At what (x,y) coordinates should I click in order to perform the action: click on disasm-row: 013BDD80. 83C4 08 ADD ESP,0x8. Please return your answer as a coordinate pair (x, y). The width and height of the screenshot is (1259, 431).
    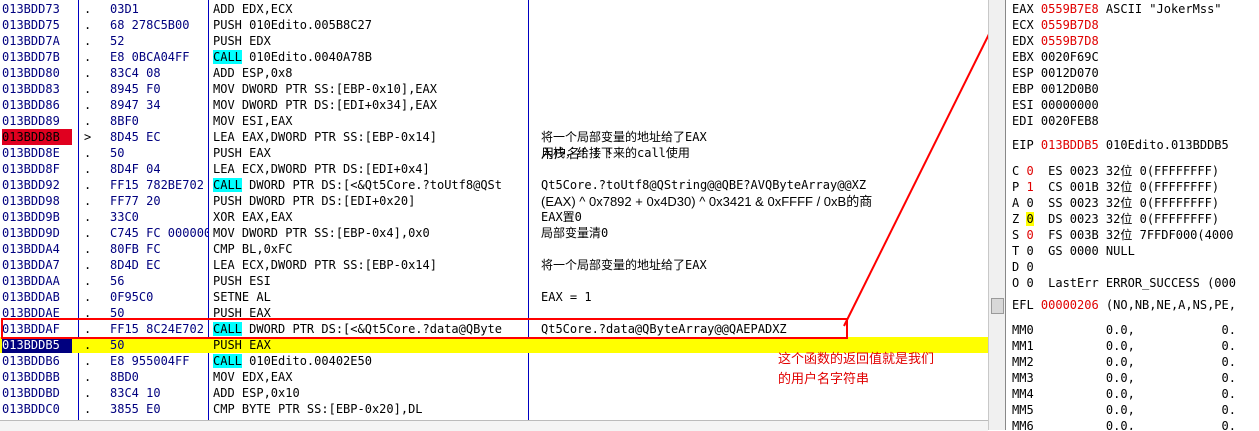
    Looking at the image, I should click on (494, 73).